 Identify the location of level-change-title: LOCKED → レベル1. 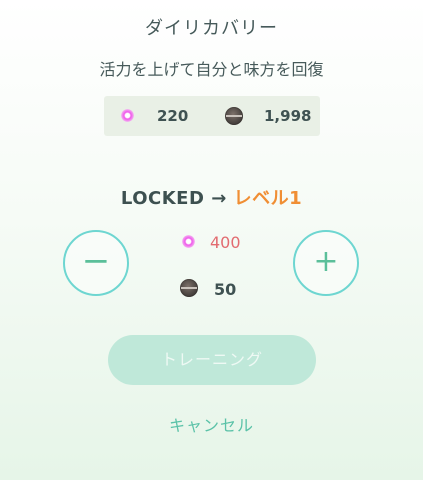
(211, 197).